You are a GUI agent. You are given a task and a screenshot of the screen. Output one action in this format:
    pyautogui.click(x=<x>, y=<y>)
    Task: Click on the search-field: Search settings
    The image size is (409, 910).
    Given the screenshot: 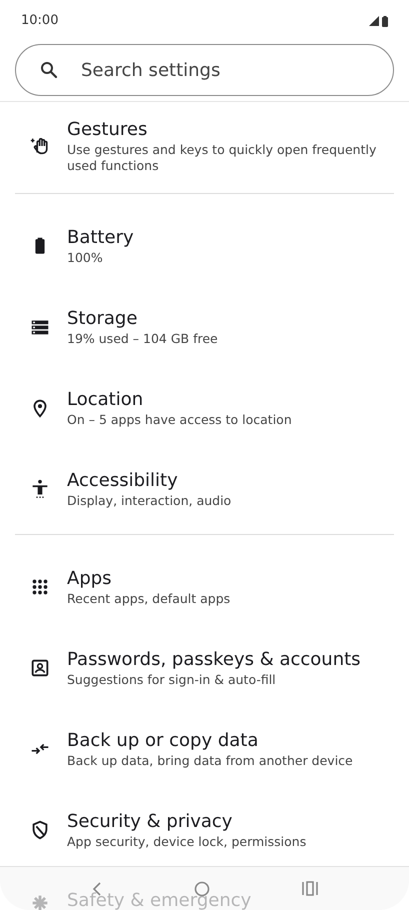 What is the action you would take?
    pyautogui.click(x=204, y=70)
    